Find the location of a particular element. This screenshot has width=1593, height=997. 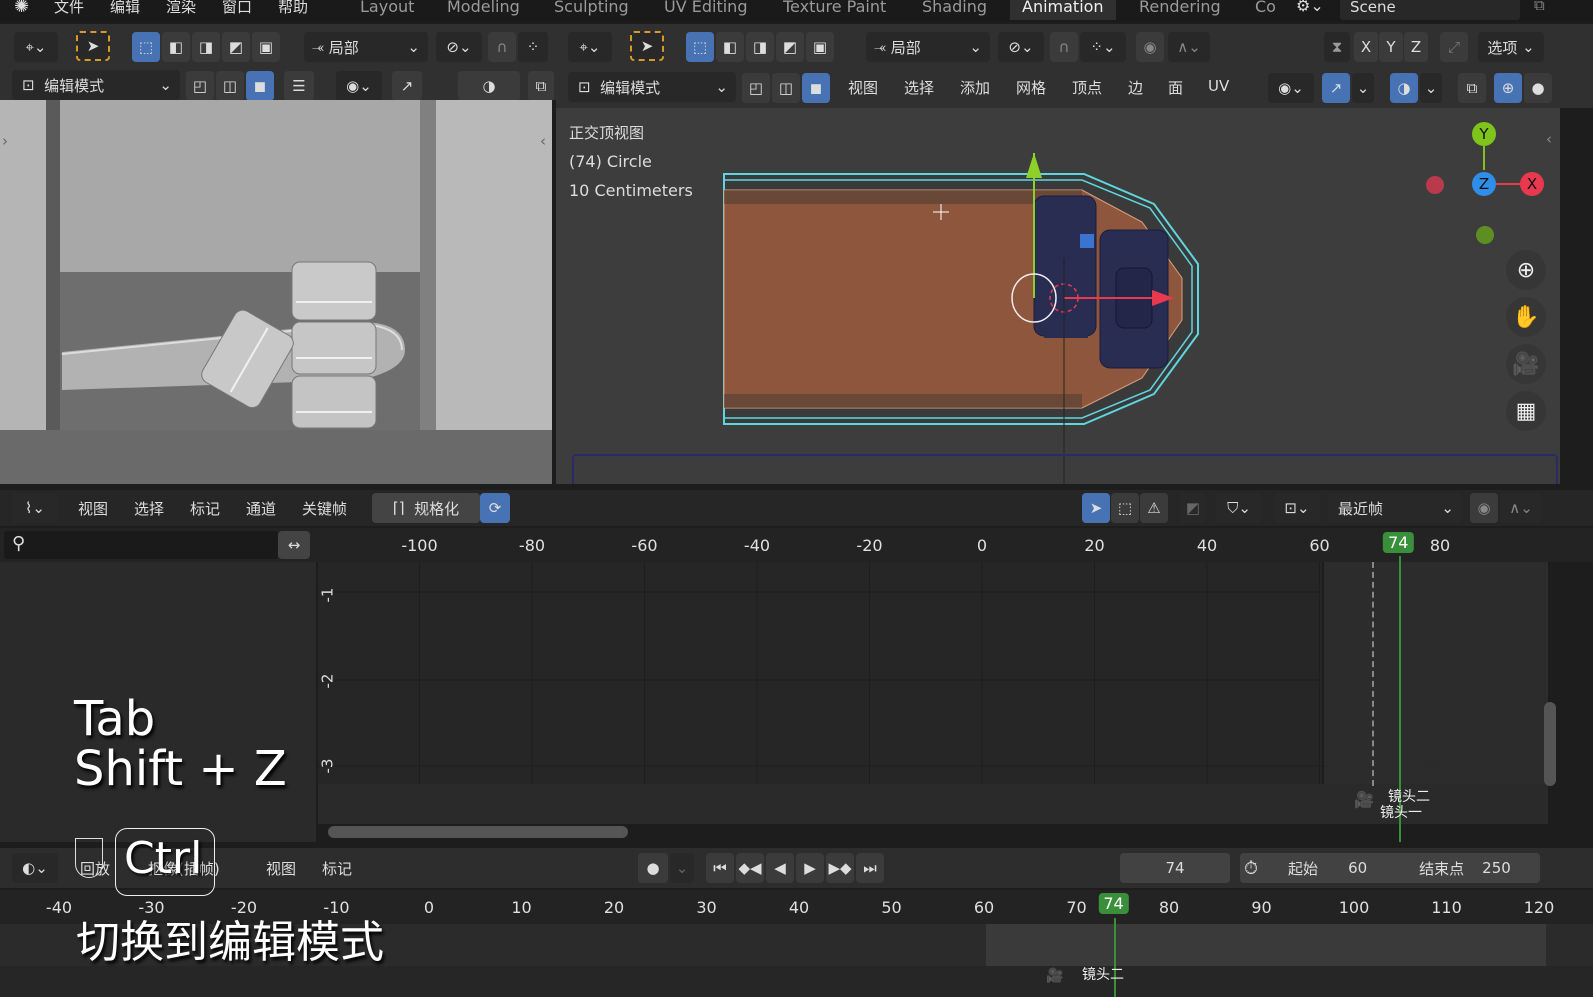

tab-compositing: Co is located at coordinates (1265, 10).